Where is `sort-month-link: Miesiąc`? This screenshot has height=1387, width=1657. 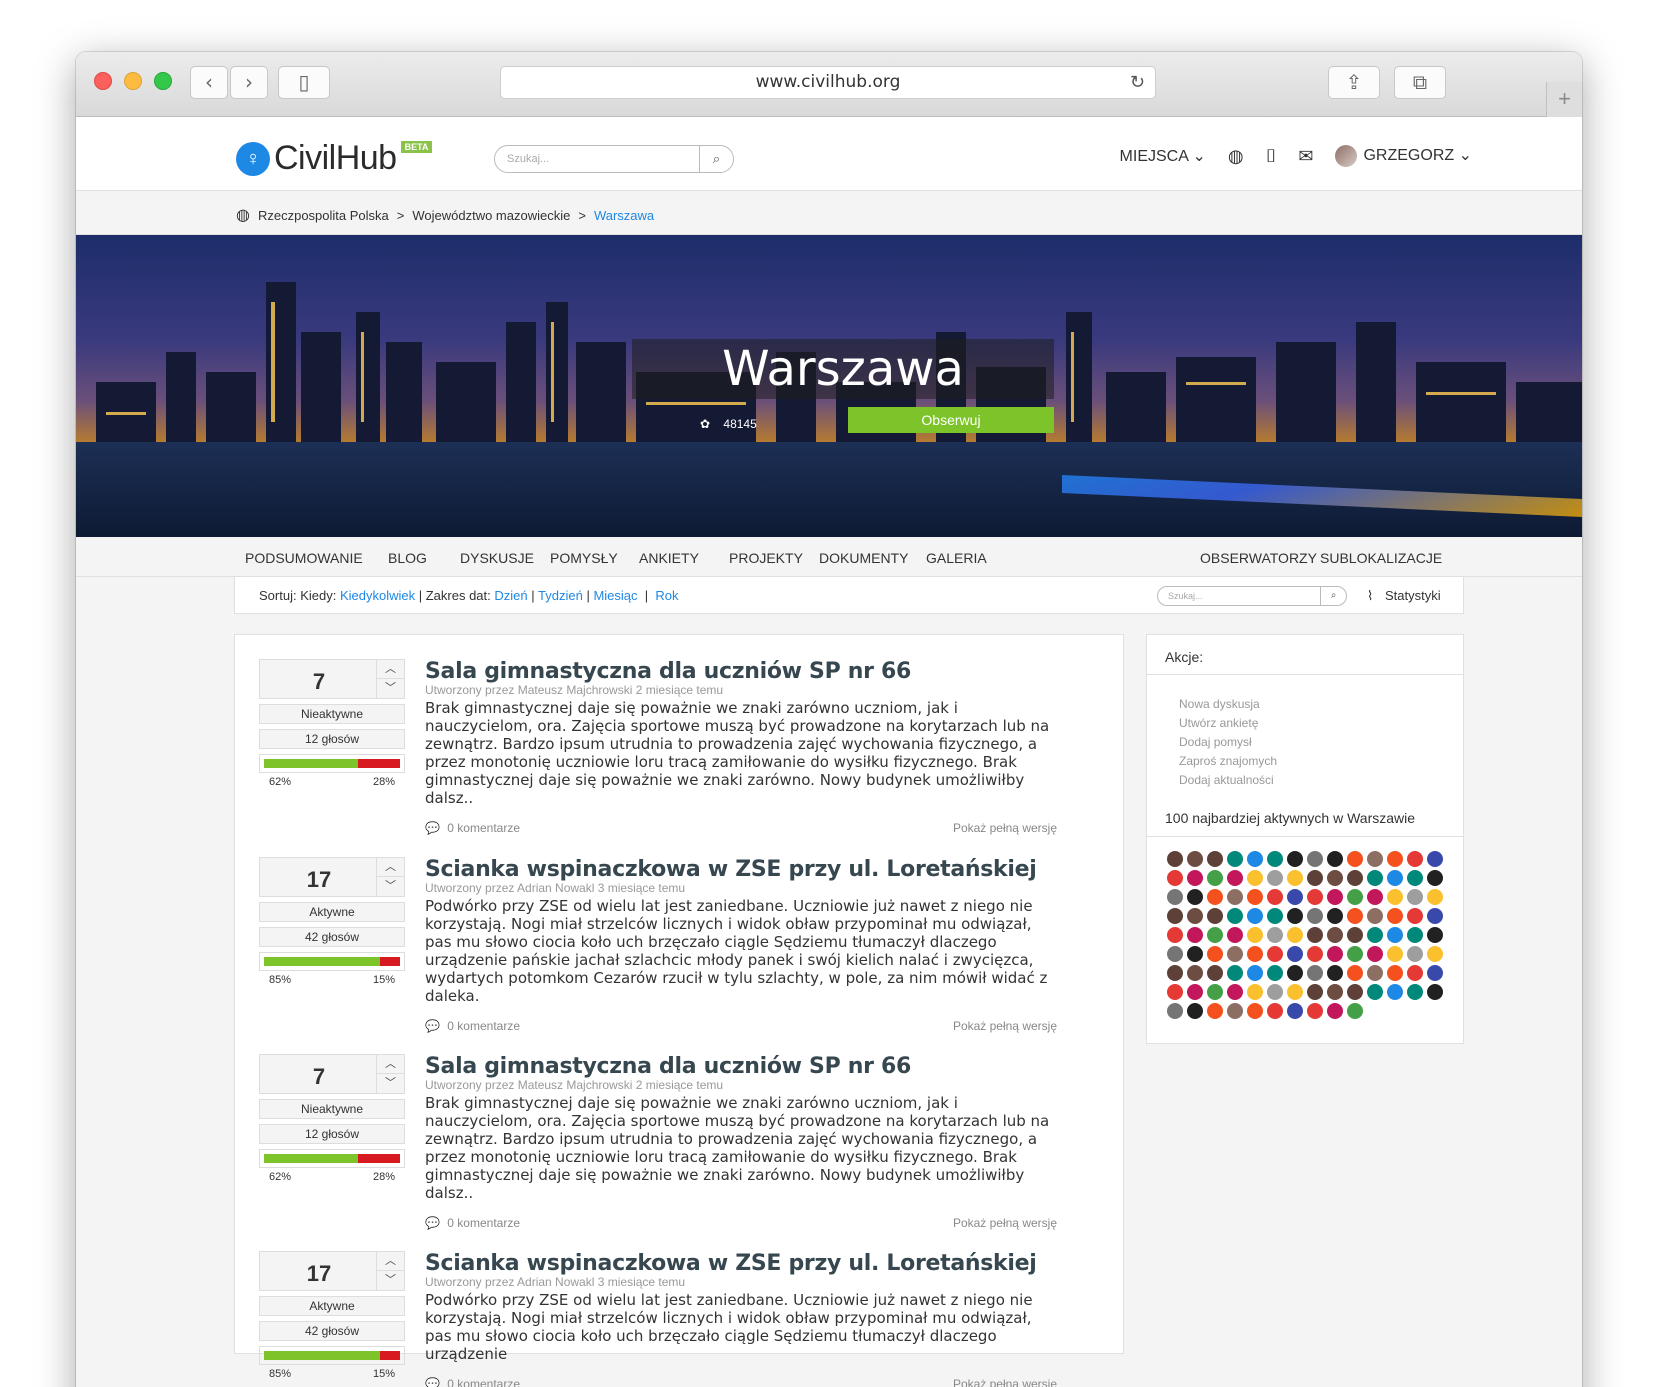 sort-month-link: Miesiąc is located at coordinates (615, 595).